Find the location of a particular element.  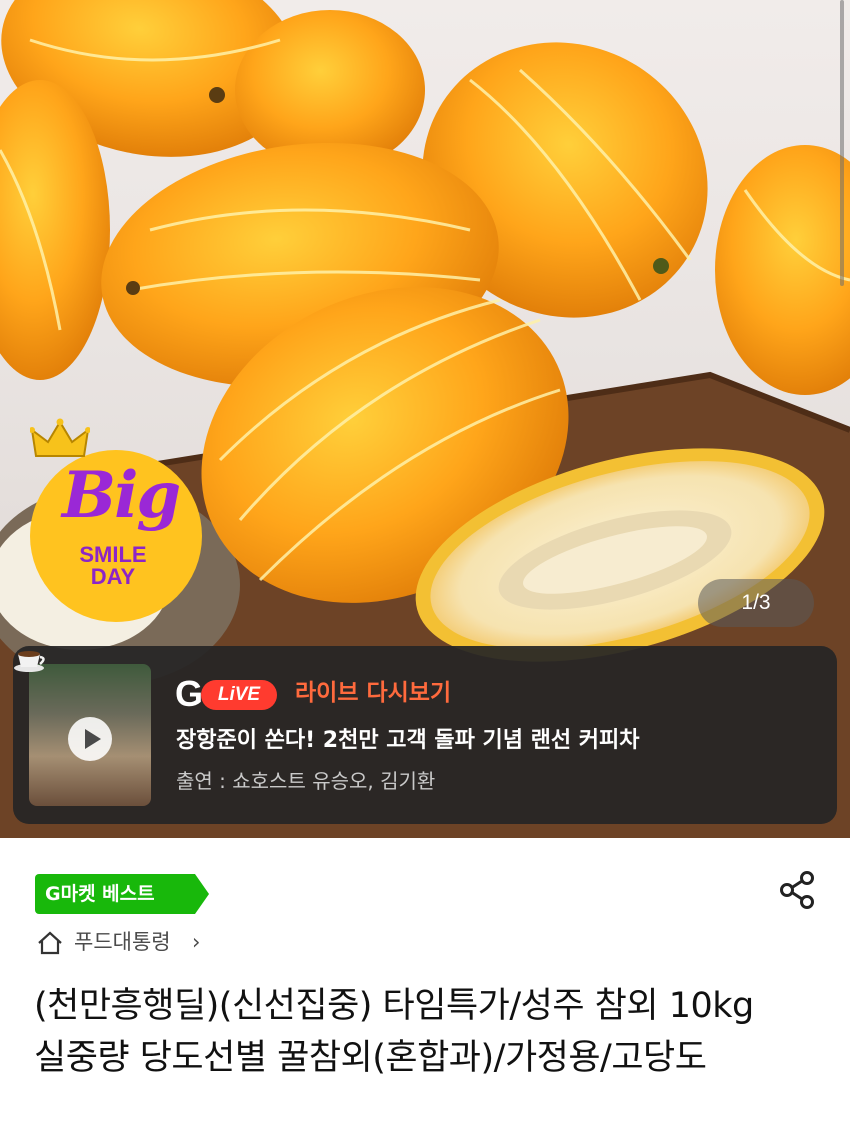

live-cast: 출연 : 쇼호스트 유승오, 김기환 is located at coordinates (306, 781).